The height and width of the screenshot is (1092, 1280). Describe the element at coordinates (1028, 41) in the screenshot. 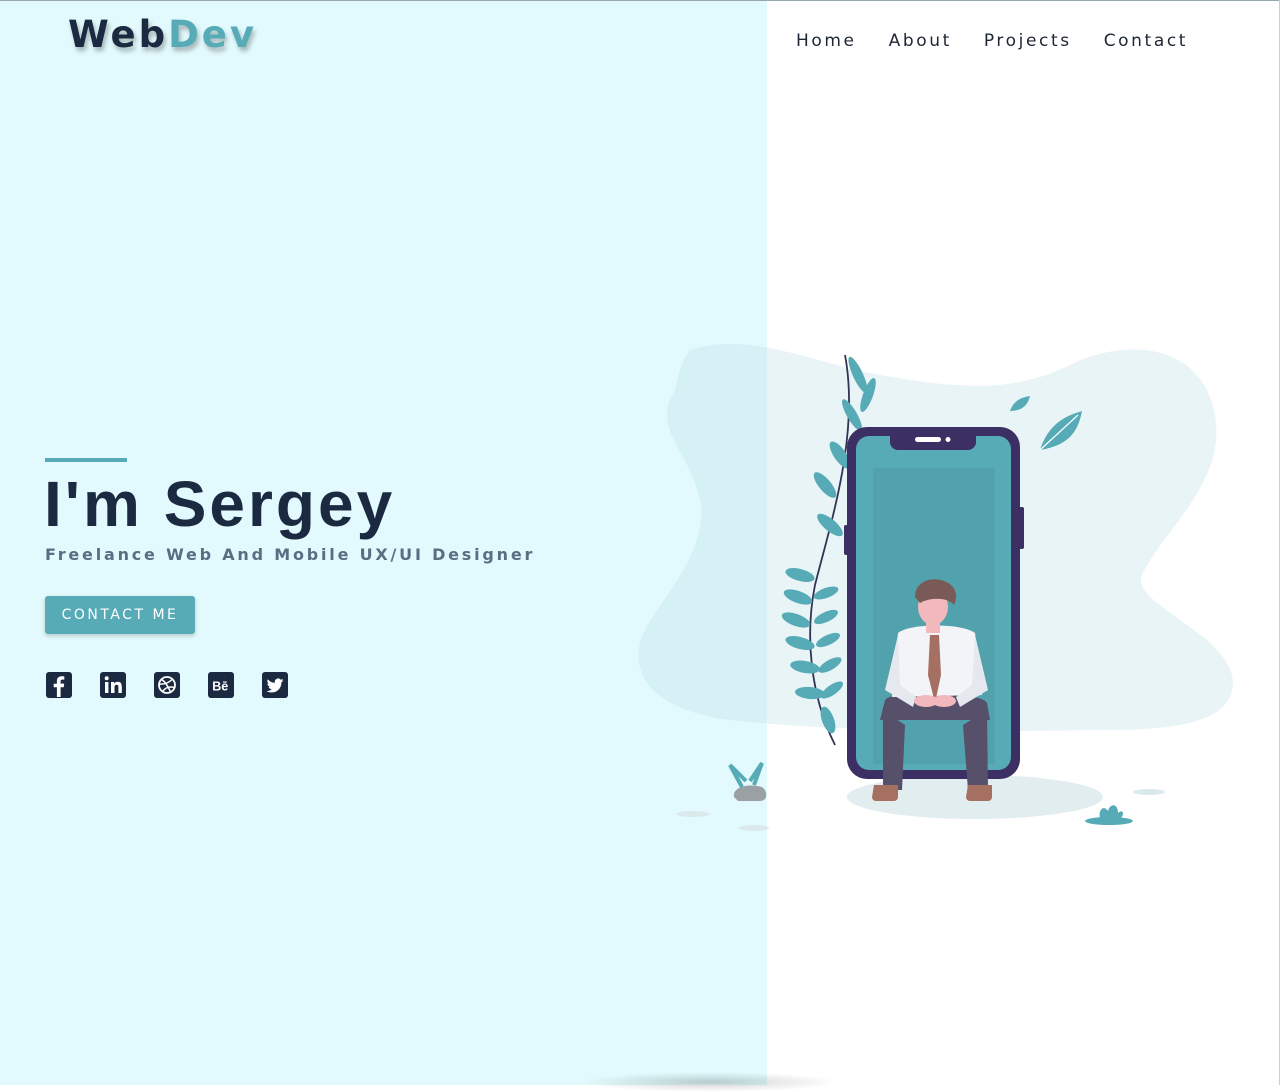

I see `nav-link-projects: Projects` at that location.